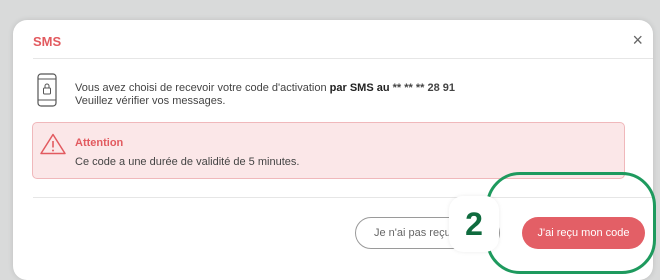  Describe the element at coordinates (53, 146) in the screenshot. I see `warning-icon` at that location.